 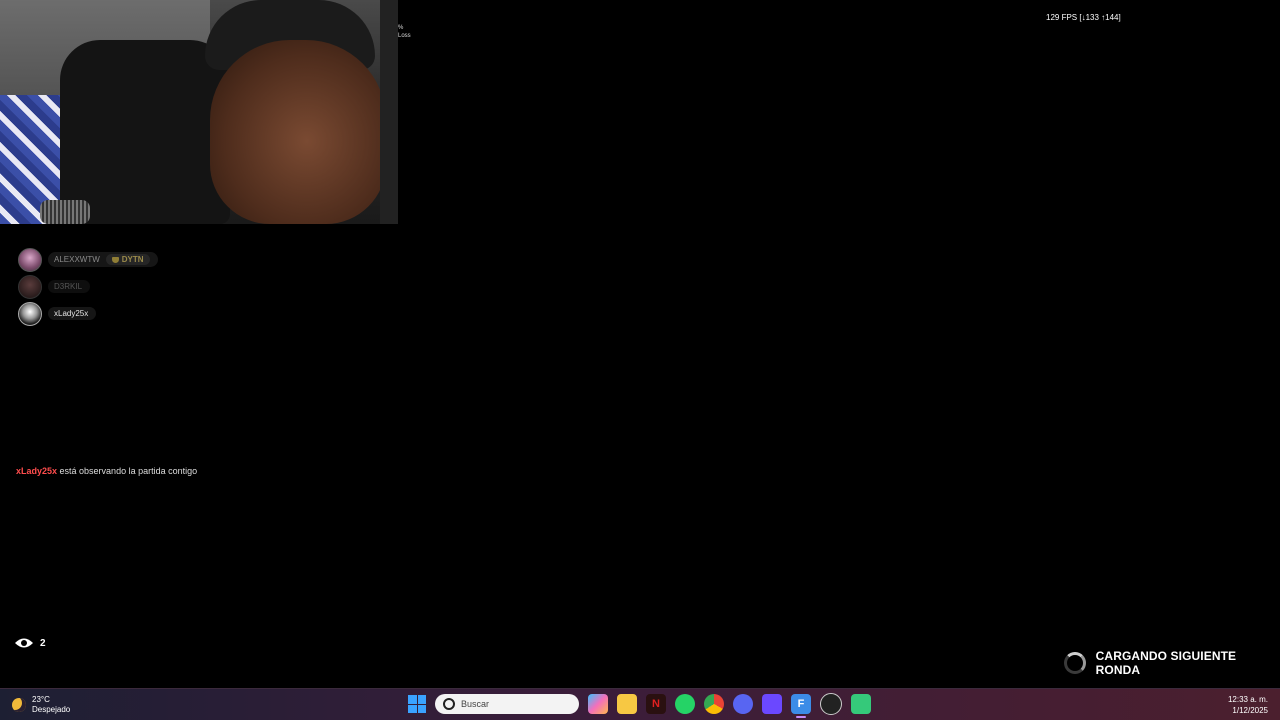 I want to click on member-name: D3RKIL, so click(x=68, y=286).